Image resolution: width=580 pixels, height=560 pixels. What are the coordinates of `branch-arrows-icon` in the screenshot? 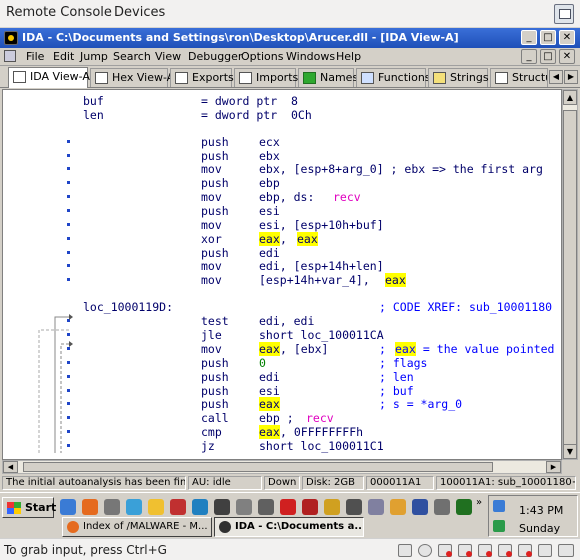 It's located at (55, 383).